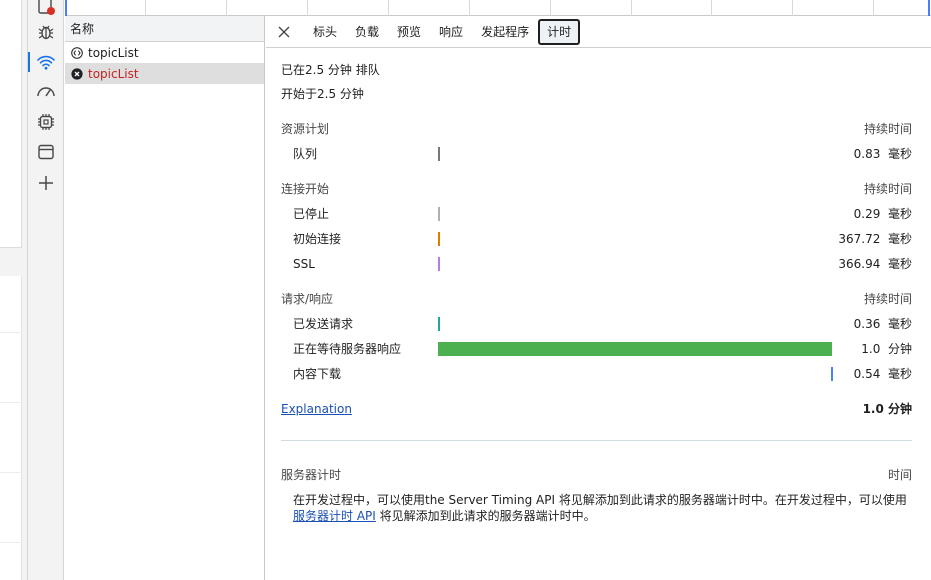 The width and height of the screenshot is (931, 580). What do you see at coordinates (596, 374) in the screenshot?
I see `timing-row-content-download: 内容下载 0.54 毫秒` at bounding box center [596, 374].